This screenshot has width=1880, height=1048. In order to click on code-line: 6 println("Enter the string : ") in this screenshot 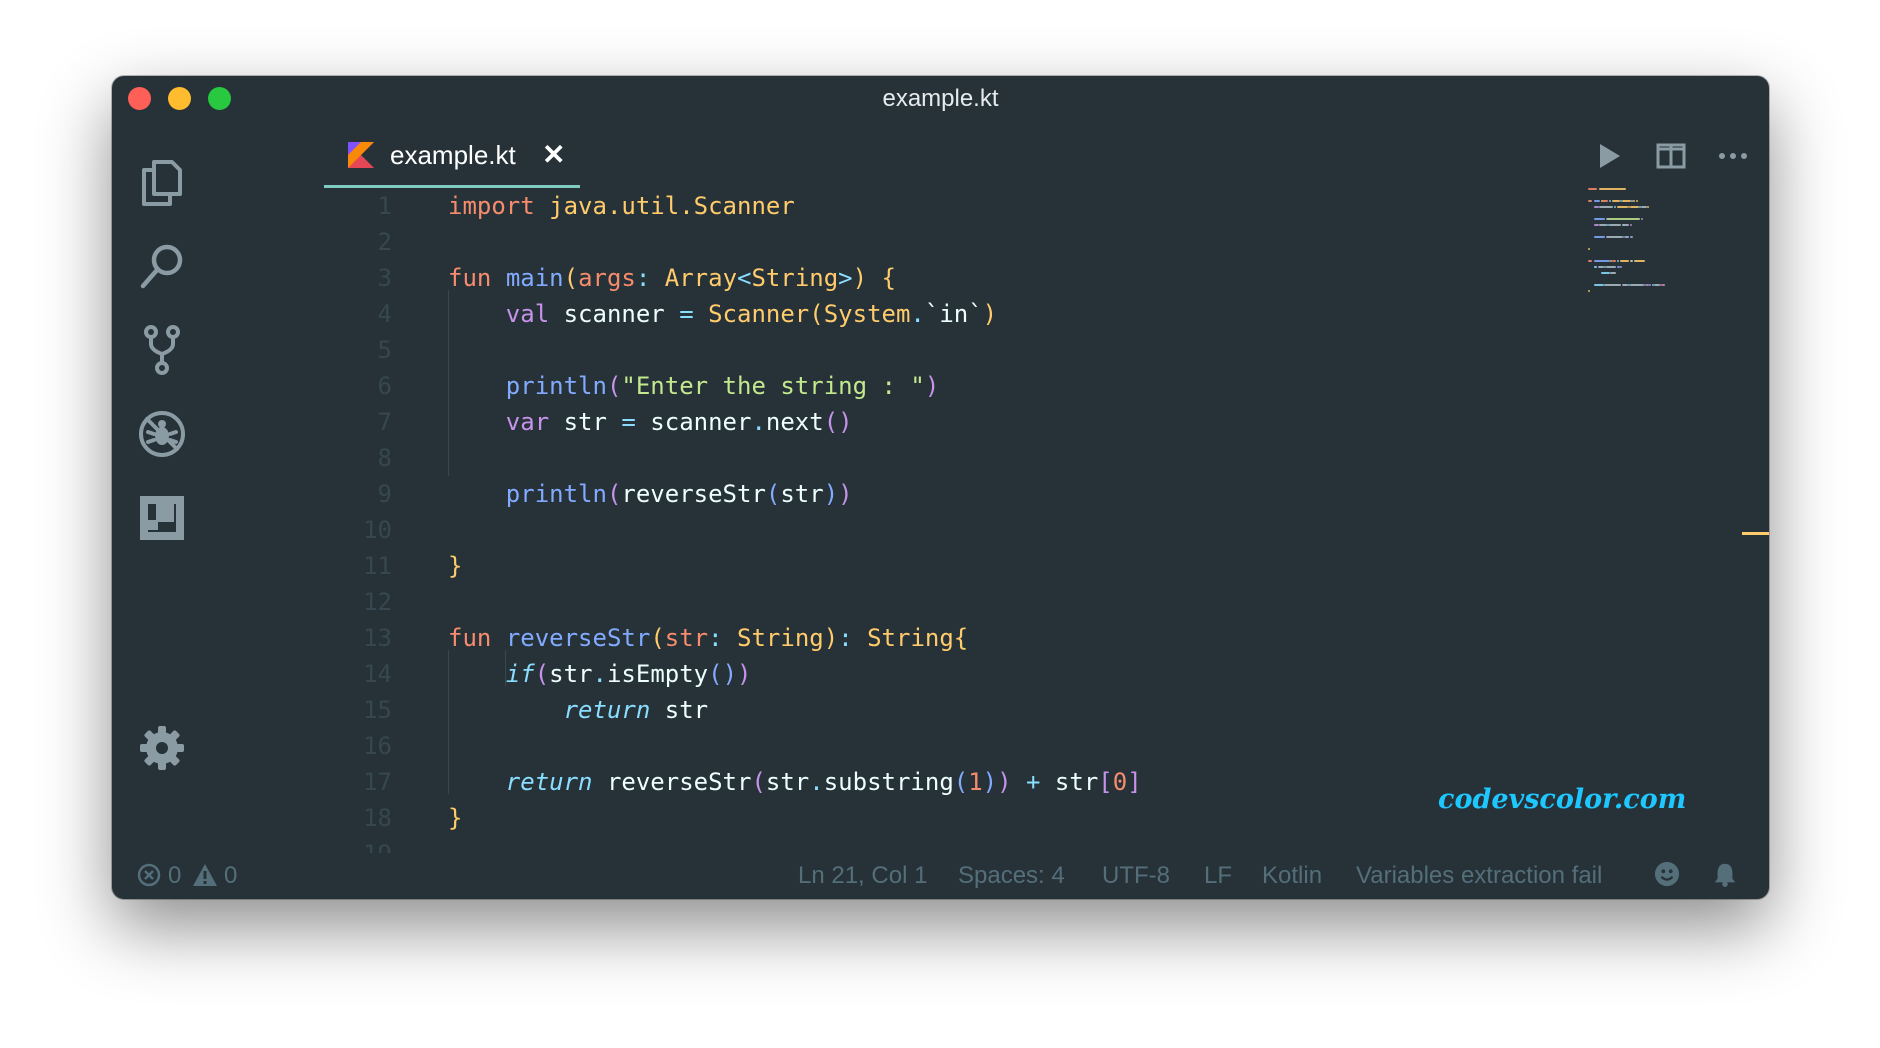, I will do `click(952, 386)`.